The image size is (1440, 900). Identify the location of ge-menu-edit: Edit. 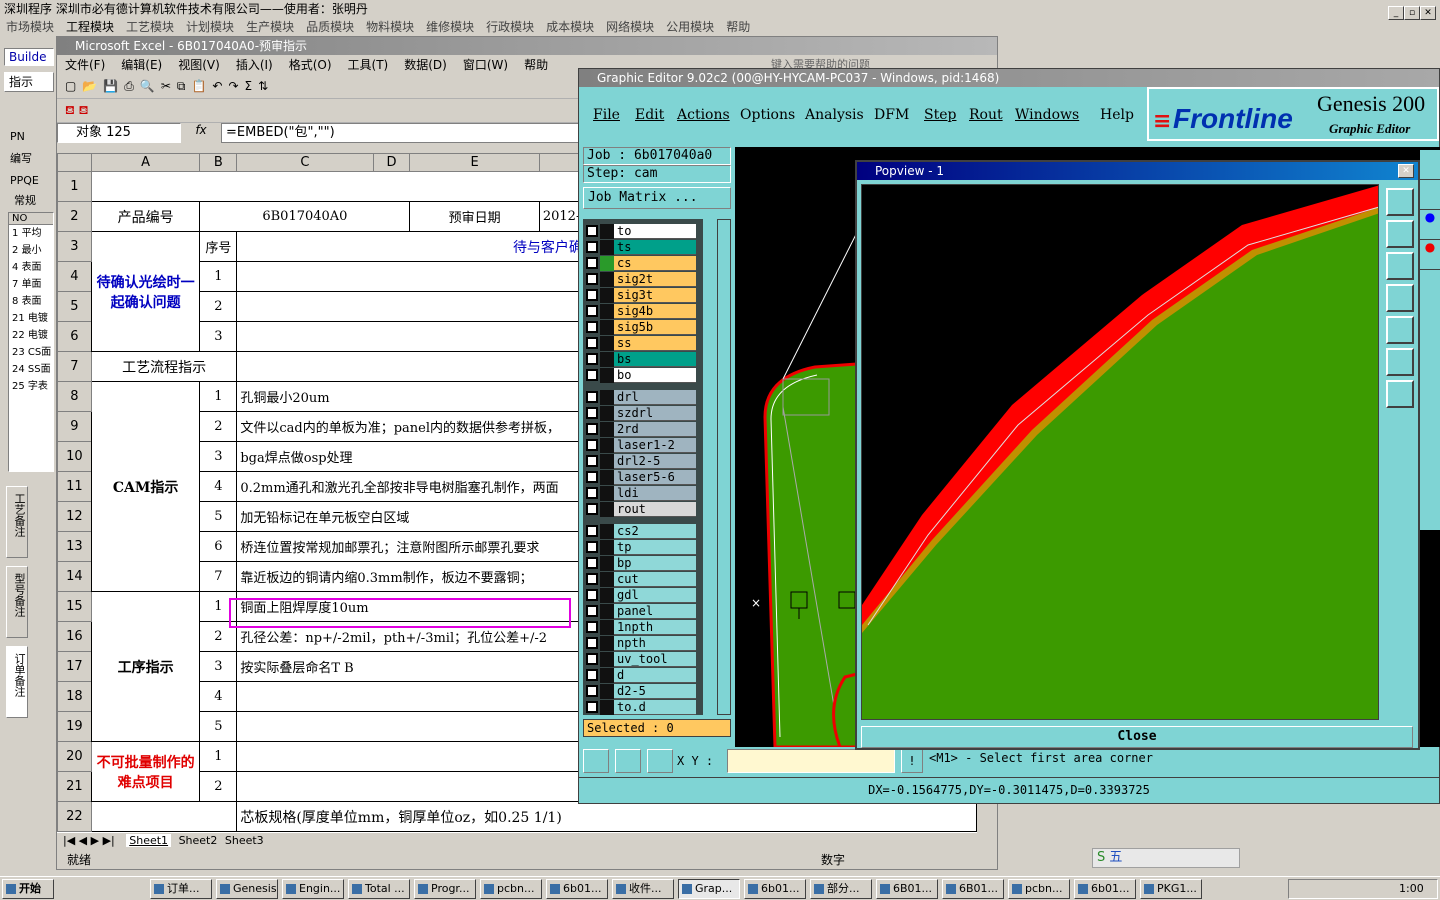
(649, 115).